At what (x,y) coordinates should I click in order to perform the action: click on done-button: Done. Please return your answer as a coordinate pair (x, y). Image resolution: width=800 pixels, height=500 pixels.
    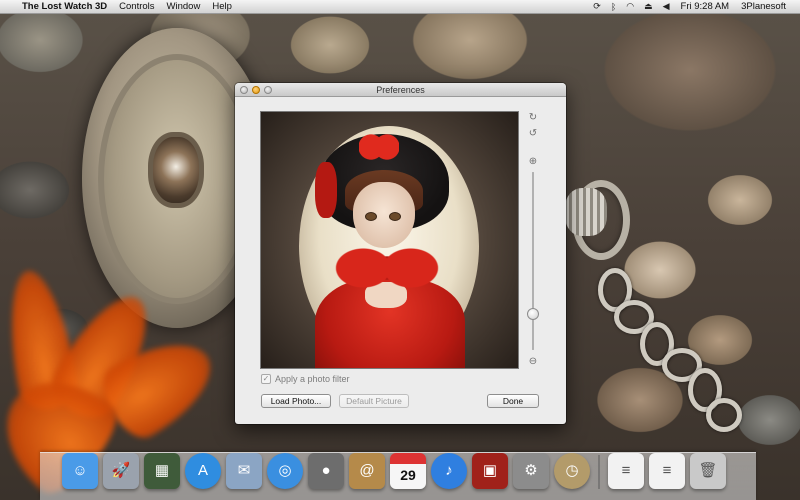
    Looking at the image, I should click on (513, 401).